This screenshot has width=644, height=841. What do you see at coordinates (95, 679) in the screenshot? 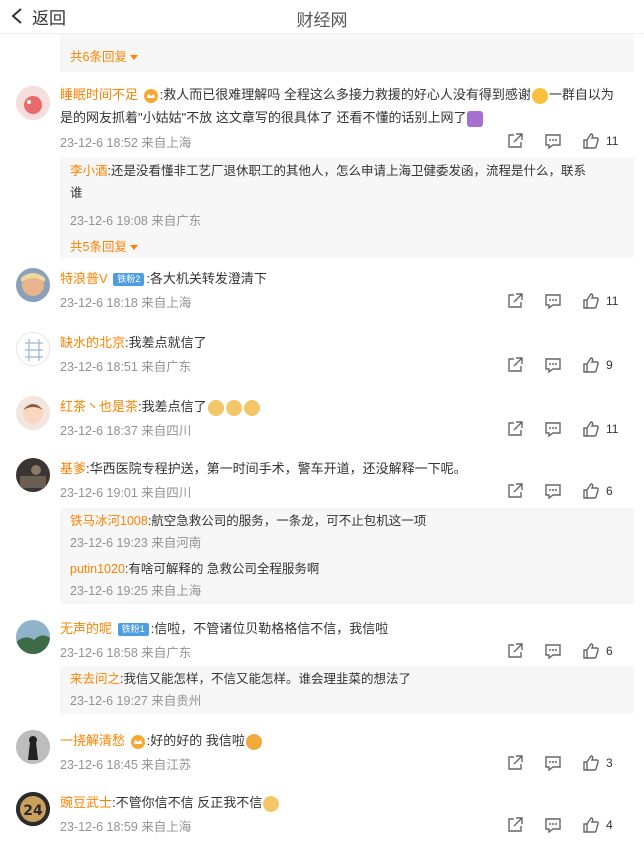
I see `user-name: 来去问之` at bounding box center [95, 679].